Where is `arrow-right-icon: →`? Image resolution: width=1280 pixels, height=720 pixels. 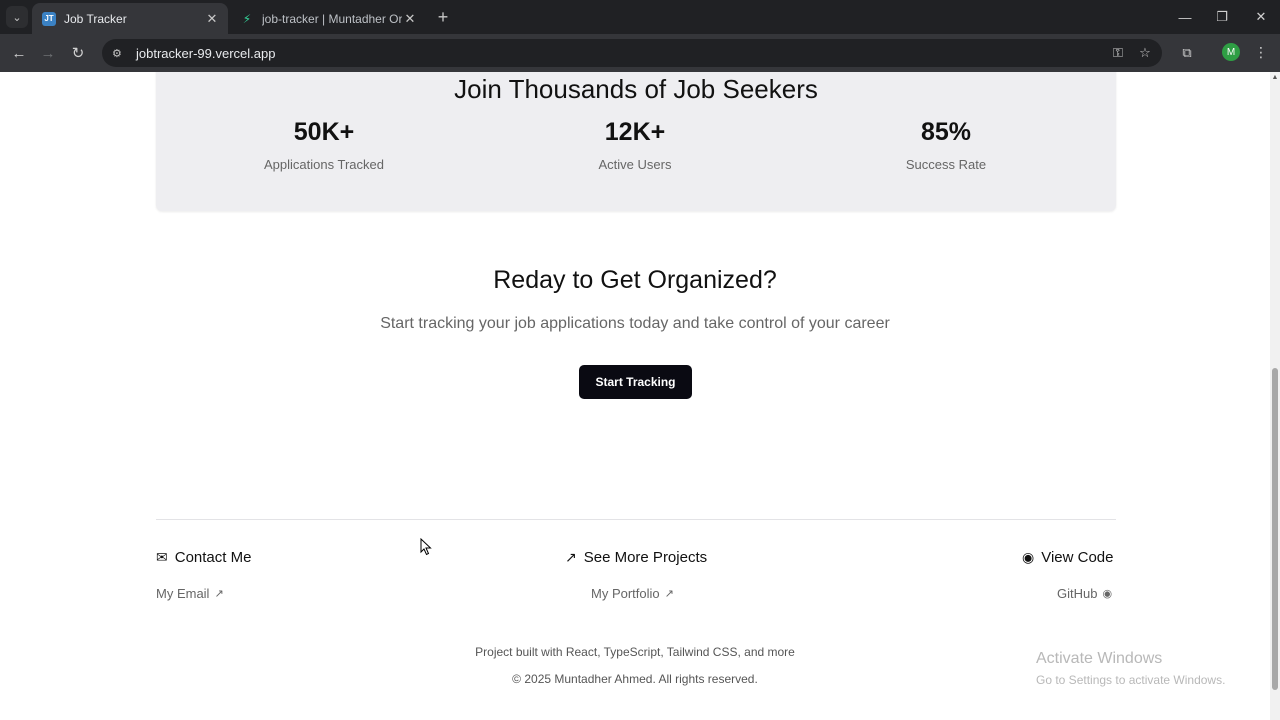 arrow-right-icon: → is located at coordinates (48, 53).